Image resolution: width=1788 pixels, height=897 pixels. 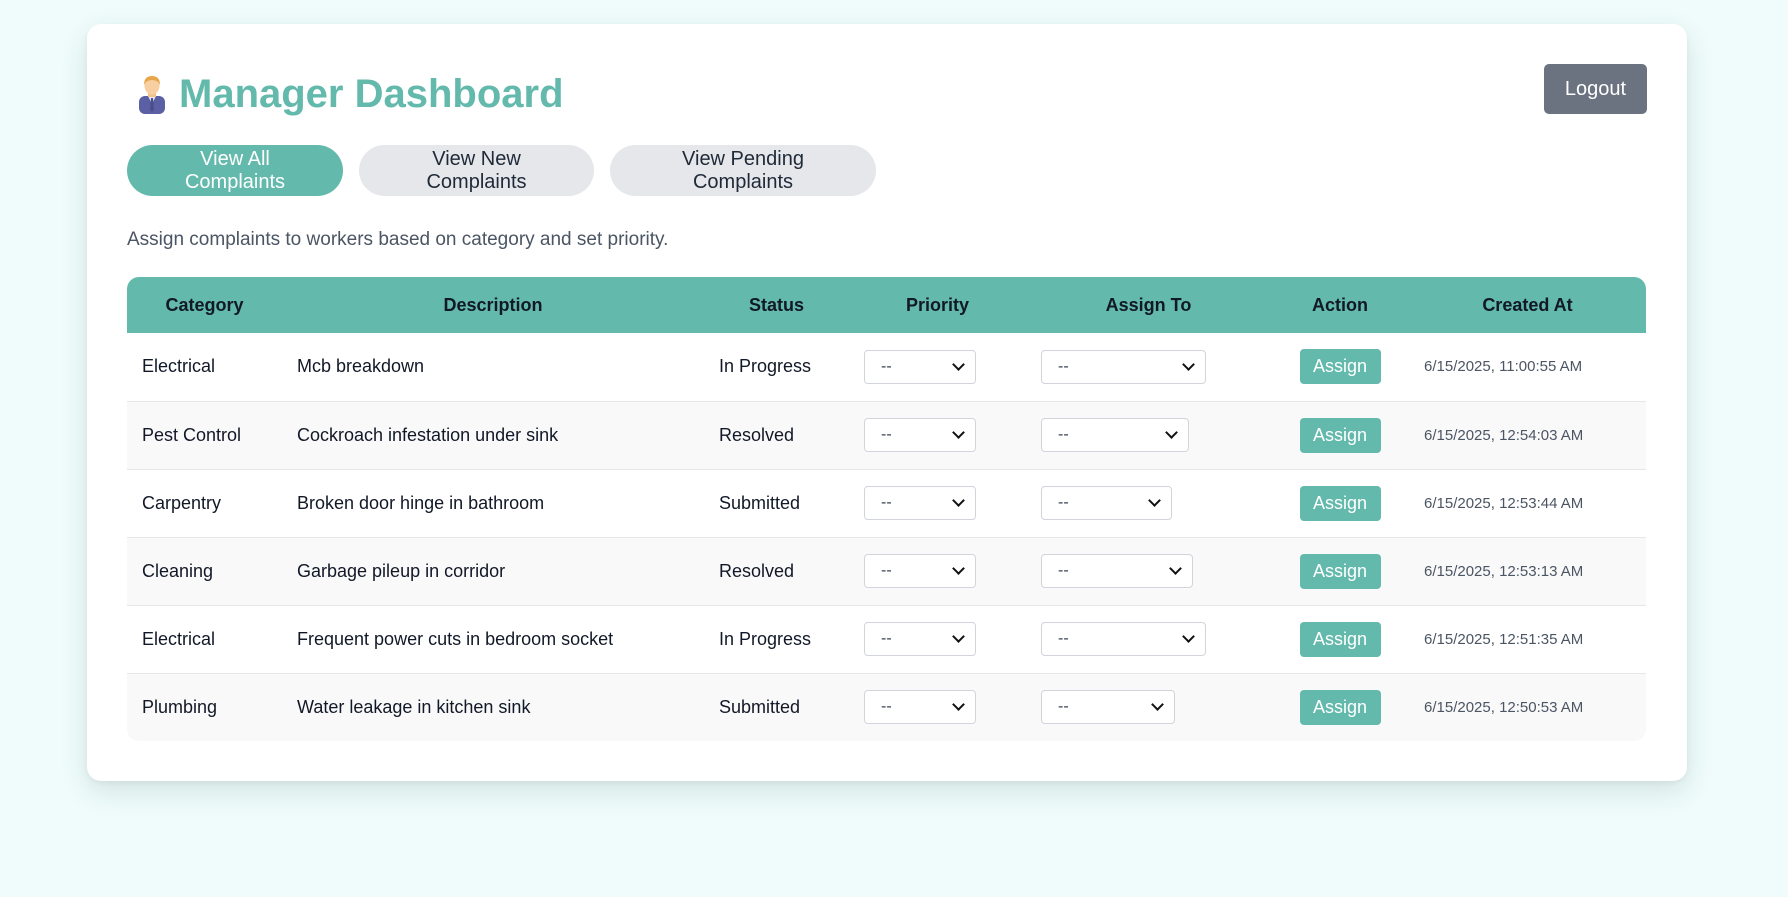 I want to click on view-all-complaints-button: View All Complaints, so click(x=235, y=170).